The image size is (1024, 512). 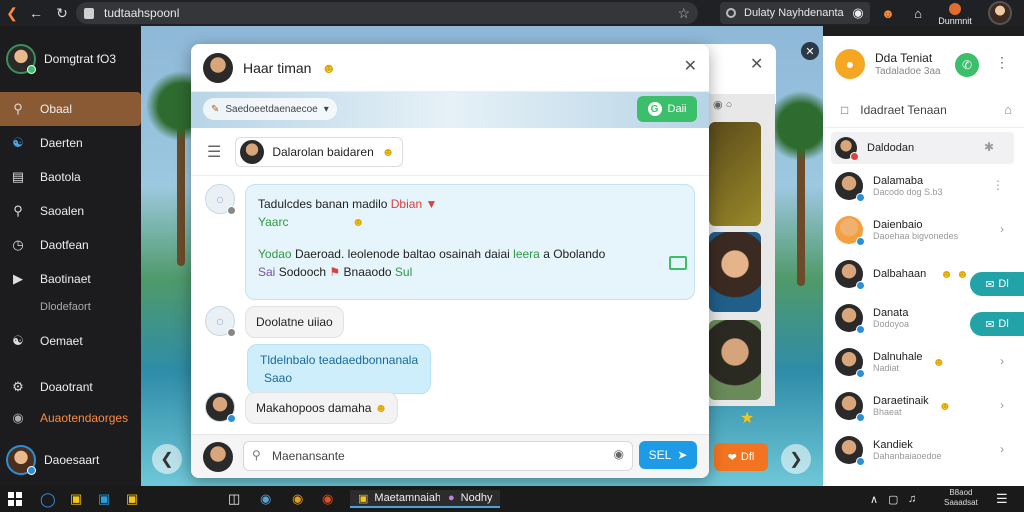 What do you see at coordinates (18, 340) in the screenshot?
I see `people-icon: ☯` at bounding box center [18, 340].